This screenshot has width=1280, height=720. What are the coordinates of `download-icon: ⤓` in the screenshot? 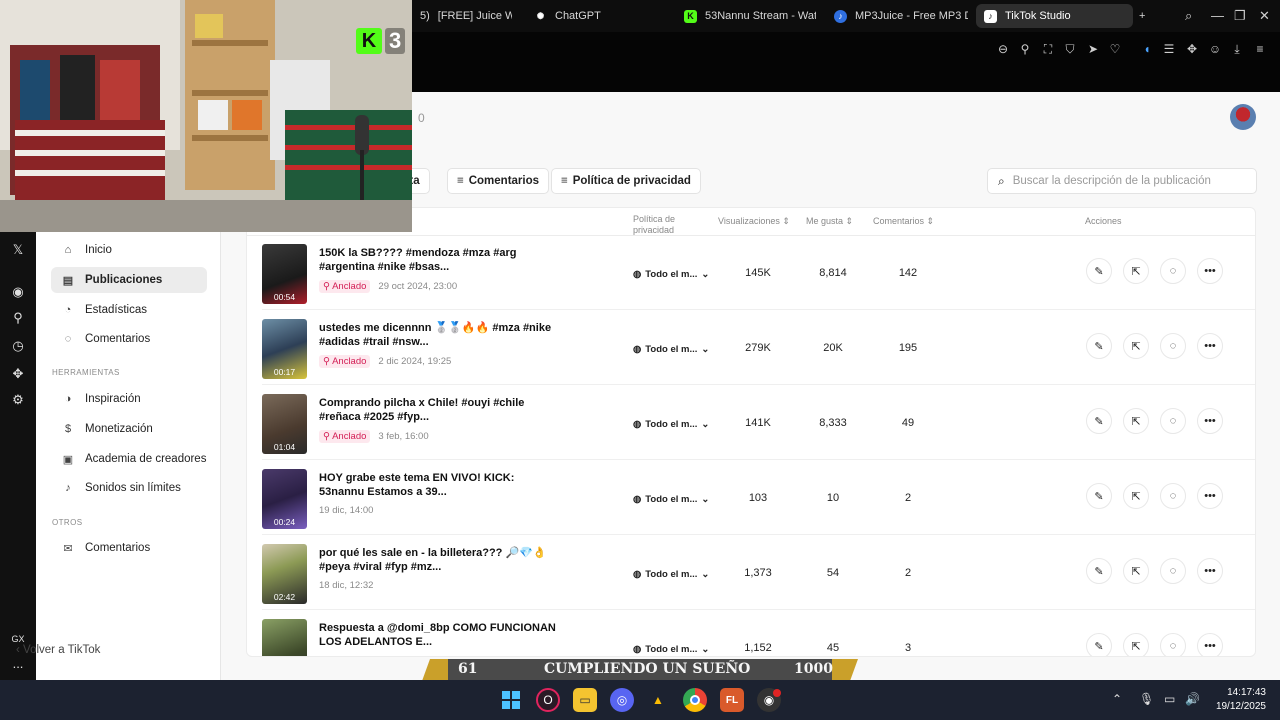 It's located at (1237, 49).